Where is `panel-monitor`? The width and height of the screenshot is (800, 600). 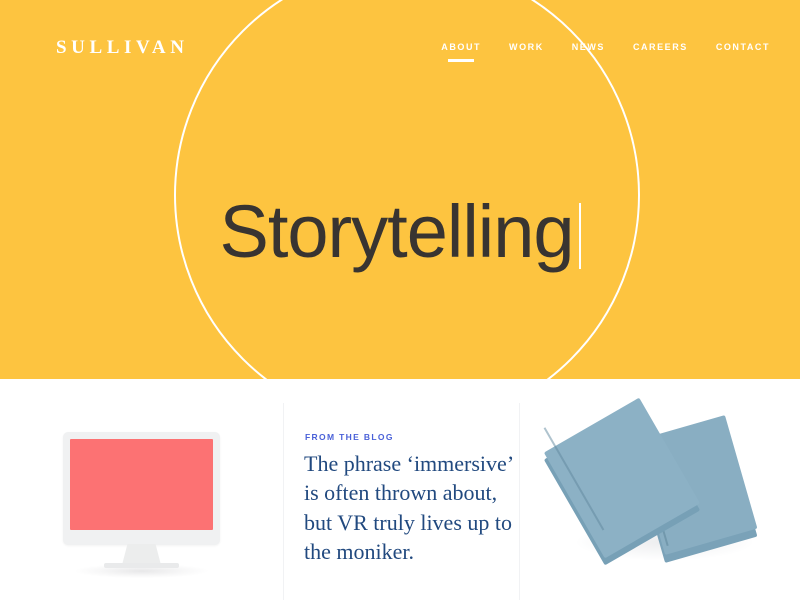 panel-monitor is located at coordinates (141, 489).